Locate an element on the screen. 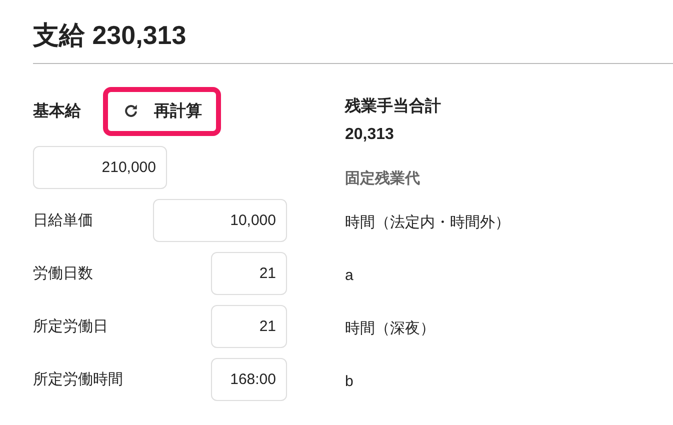 The image size is (673, 425). input-field: 10,000 is located at coordinates (220, 220).